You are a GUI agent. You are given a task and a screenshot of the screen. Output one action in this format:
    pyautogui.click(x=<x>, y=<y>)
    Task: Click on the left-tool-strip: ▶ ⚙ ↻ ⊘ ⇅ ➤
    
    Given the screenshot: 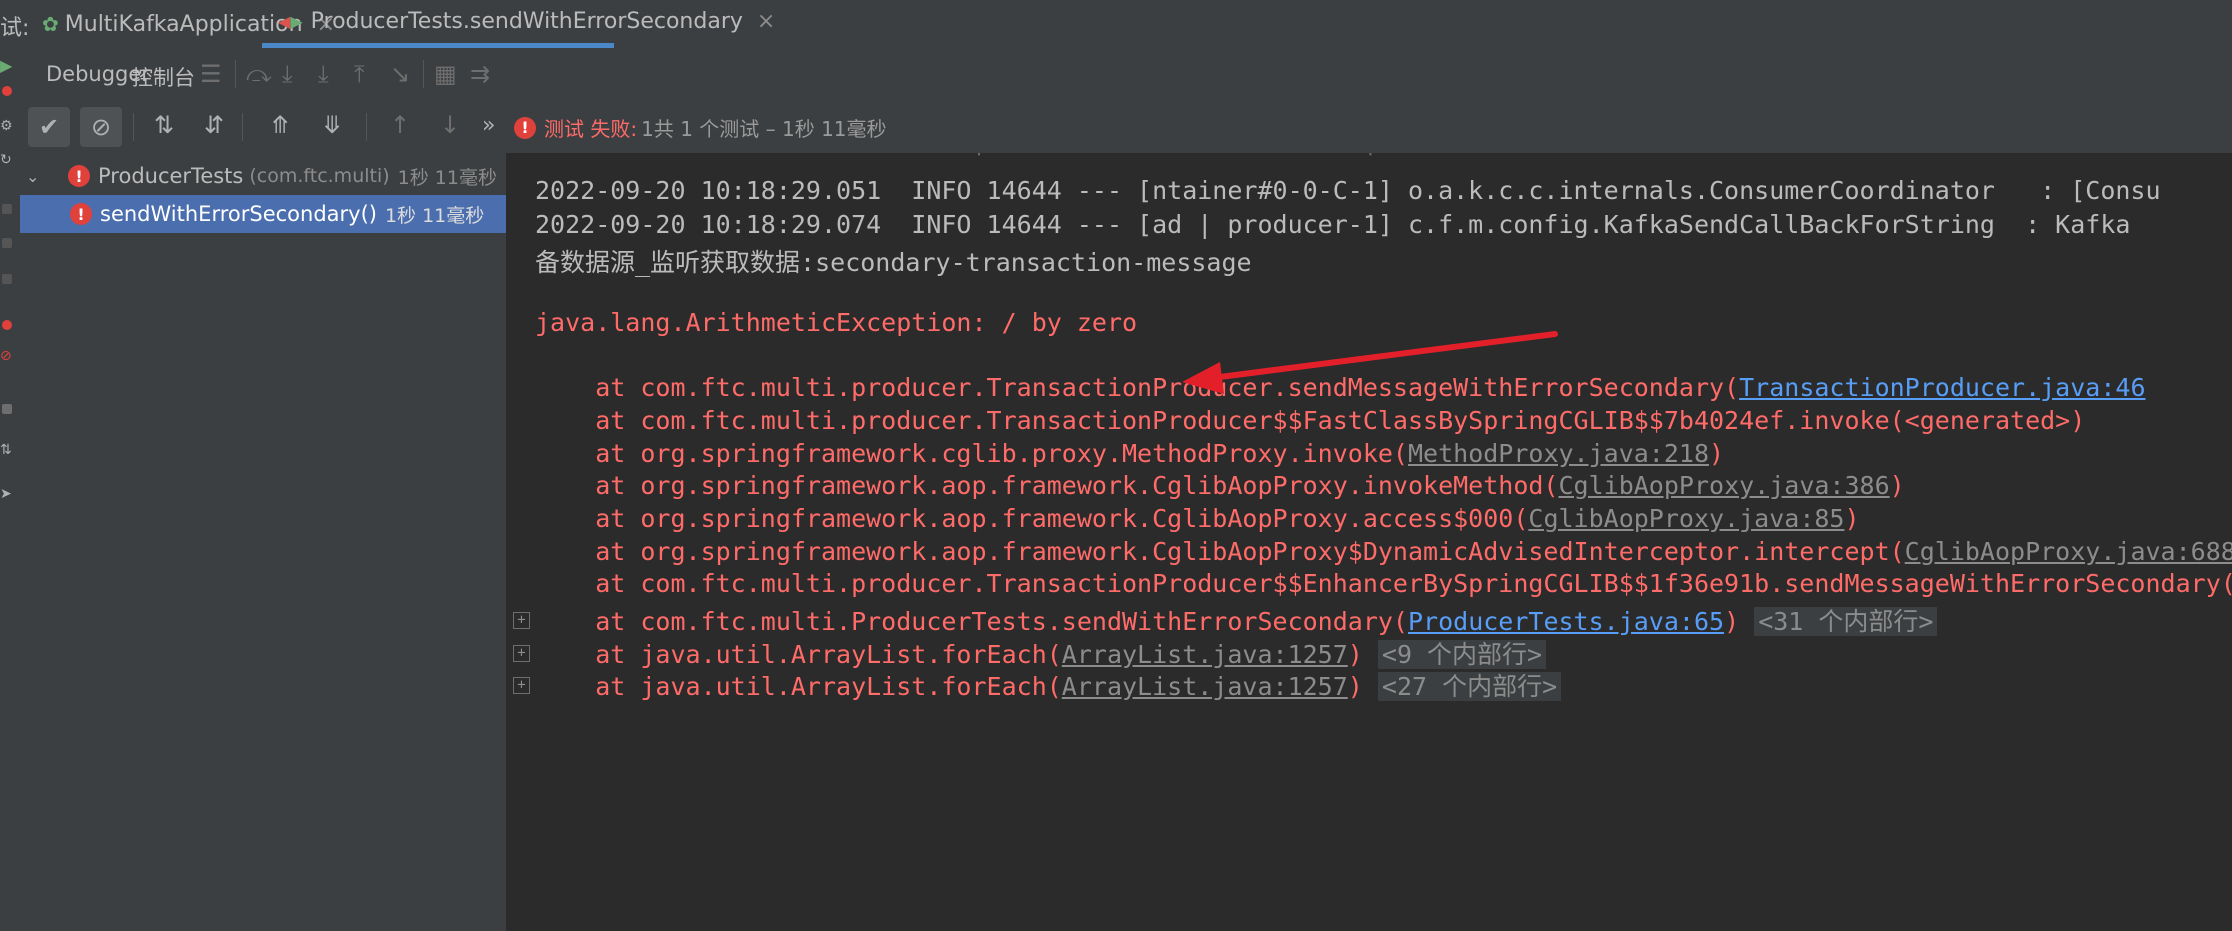 What is the action you would take?
    pyautogui.click(x=10, y=489)
    